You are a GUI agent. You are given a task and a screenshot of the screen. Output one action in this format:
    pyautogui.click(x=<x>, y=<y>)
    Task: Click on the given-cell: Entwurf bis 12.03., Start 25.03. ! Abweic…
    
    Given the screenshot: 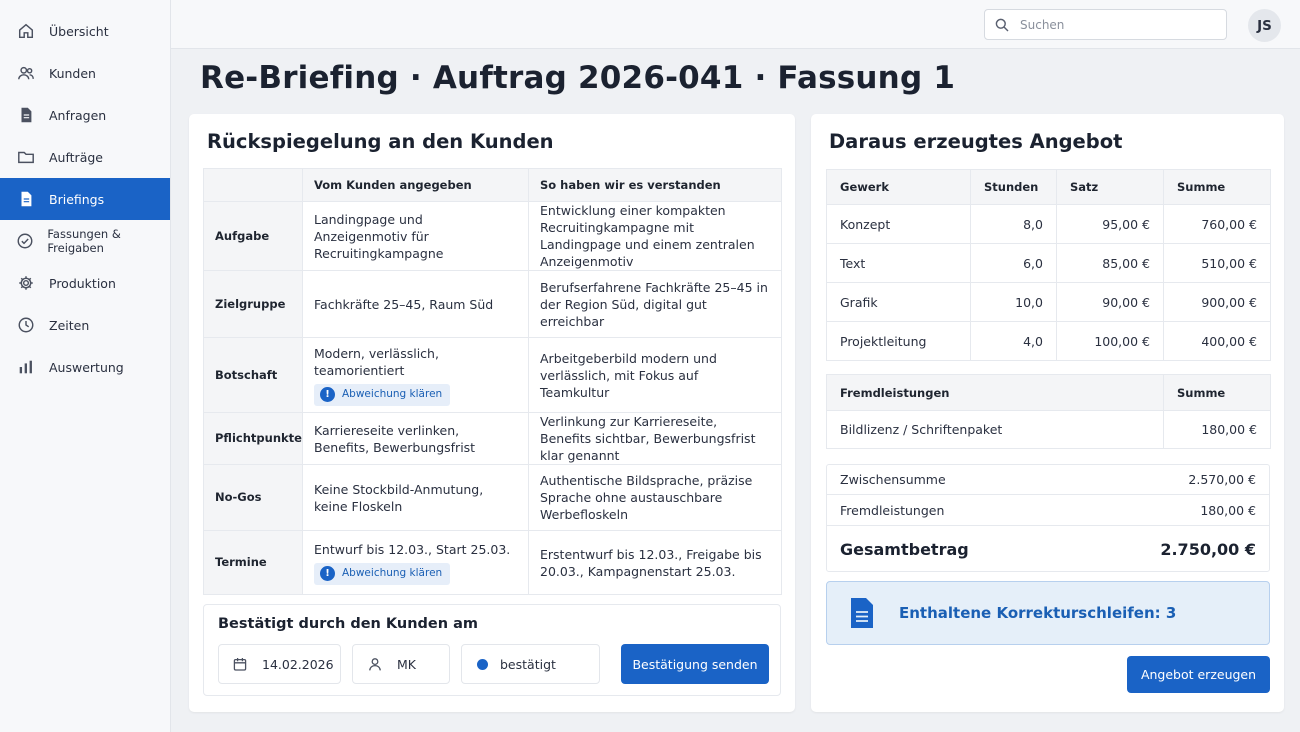 What is the action you would take?
    pyautogui.click(x=415, y=562)
    